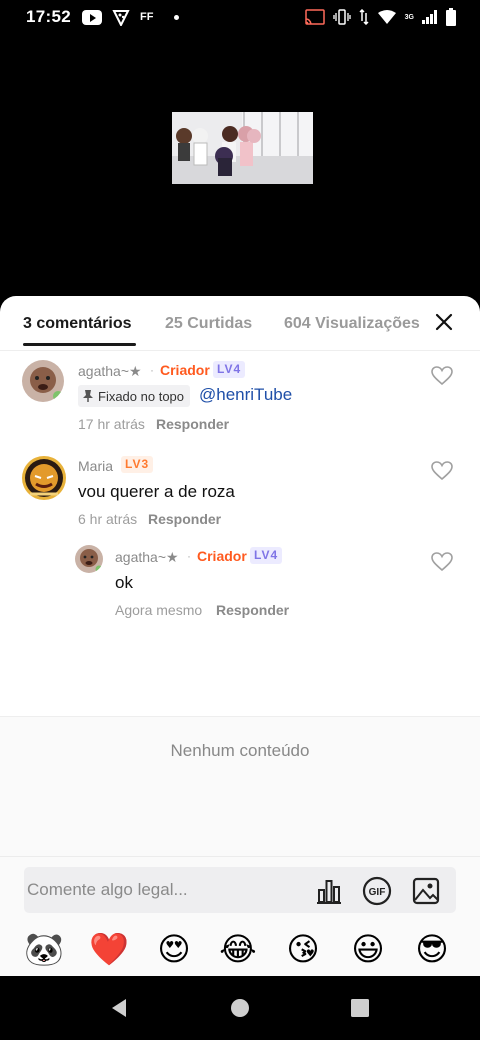 Image resolution: width=480 pixels, height=1040 pixels. What do you see at coordinates (432, 949) in the screenshot?
I see `emoji-sunglasses-button: 😎` at bounding box center [432, 949].